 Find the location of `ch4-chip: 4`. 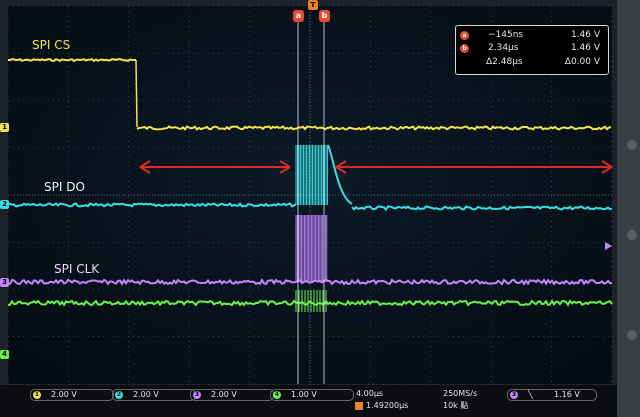

ch4-chip: 4 is located at coordinates (277, 395).